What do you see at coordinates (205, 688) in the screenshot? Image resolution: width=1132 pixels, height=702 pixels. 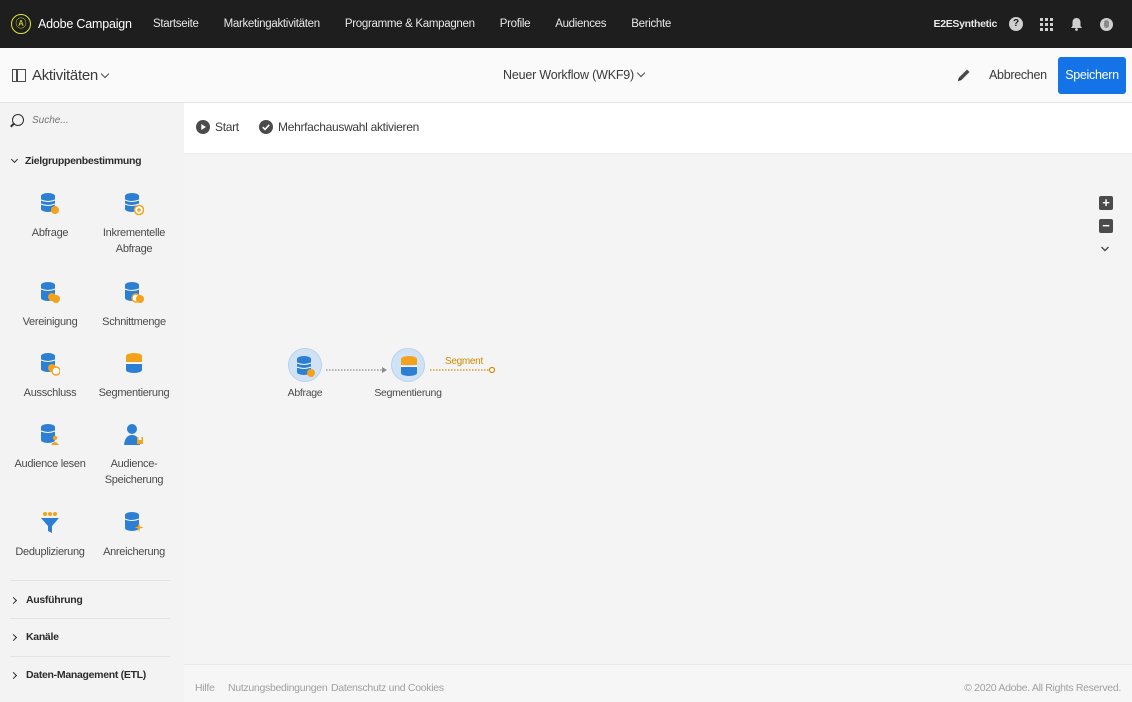 I see `footer-link-help: Hilfe` at bounding box center [205, 688].